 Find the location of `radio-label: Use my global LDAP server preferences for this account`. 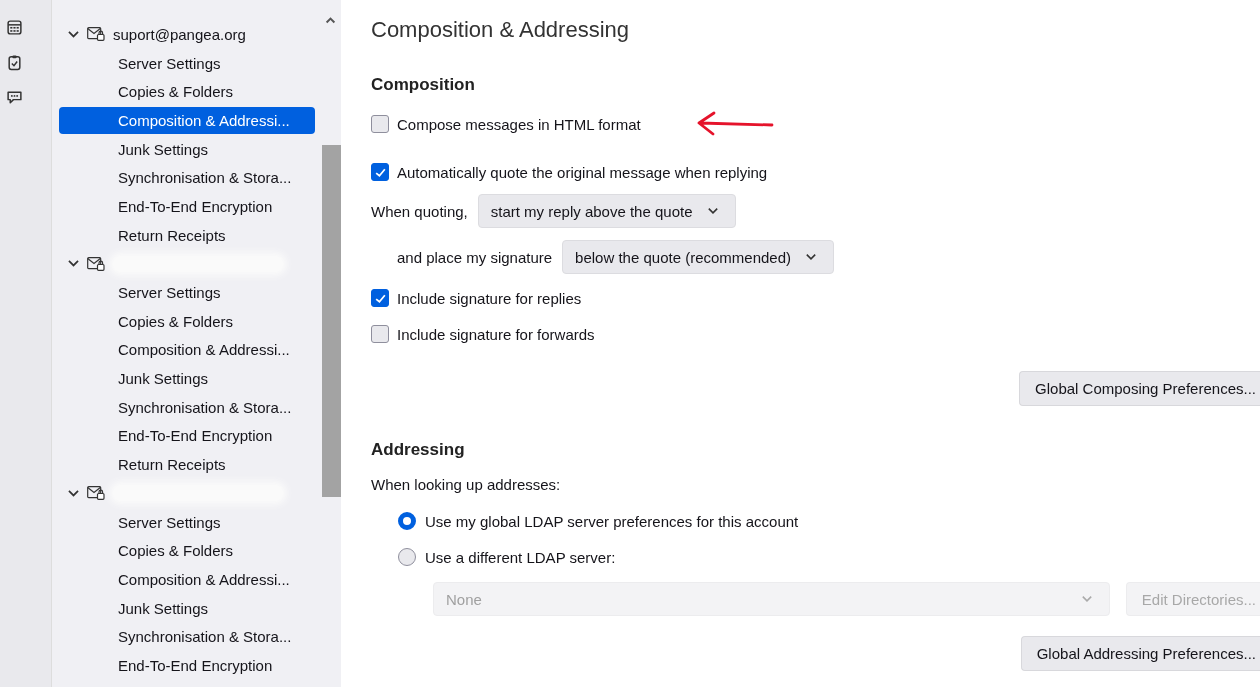

radio-label: Use my global LDAP server preferences for this account is located at coordinates (612, 521).